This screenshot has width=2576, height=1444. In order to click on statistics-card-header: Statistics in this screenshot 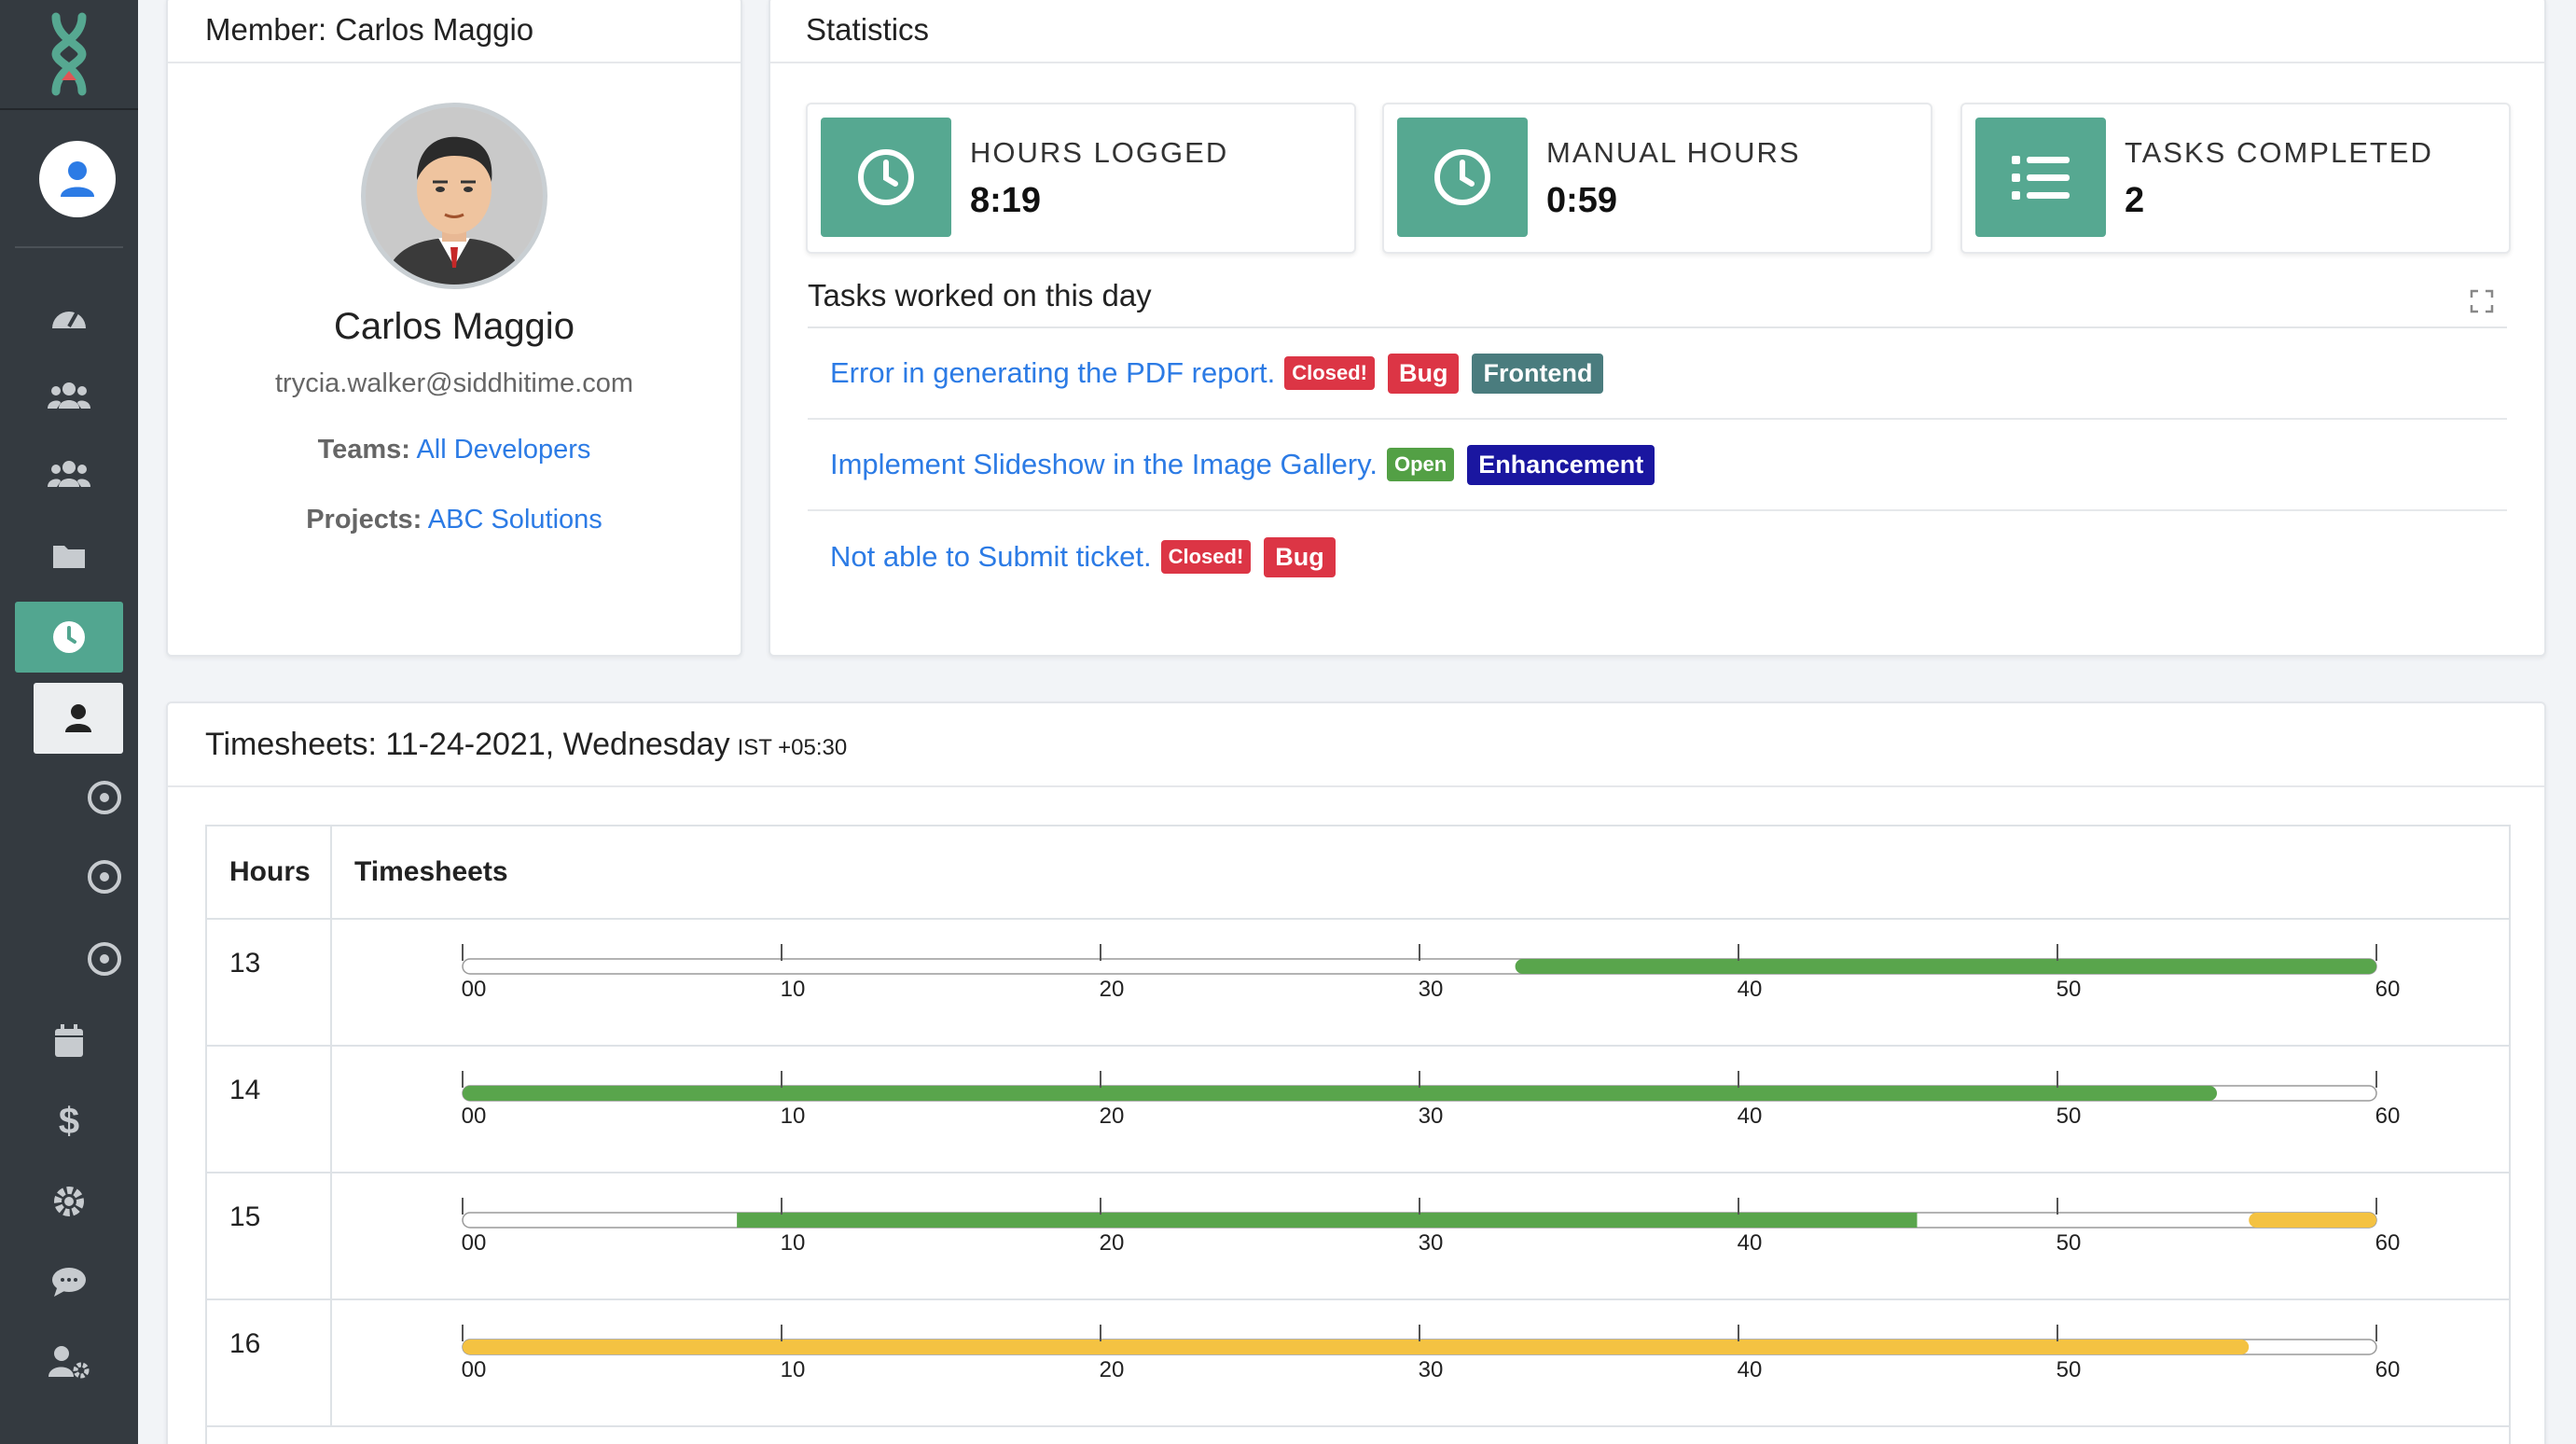, I will do `click(1657, 31)`.